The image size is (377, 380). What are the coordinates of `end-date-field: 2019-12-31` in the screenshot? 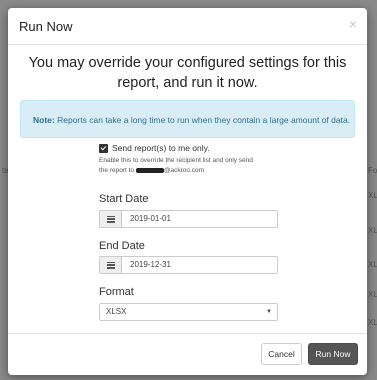 It's located at (188, 265).